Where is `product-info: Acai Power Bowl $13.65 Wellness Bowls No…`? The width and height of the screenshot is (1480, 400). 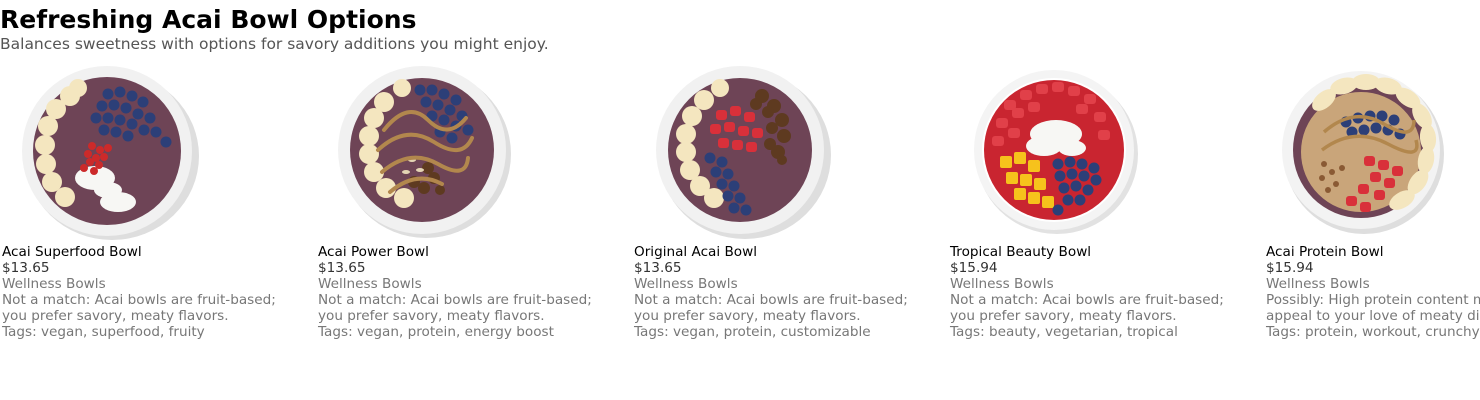
product-info: Acai Power Bowl $13.65 Wellness Bowls No… is located at coordinates (466, 292).